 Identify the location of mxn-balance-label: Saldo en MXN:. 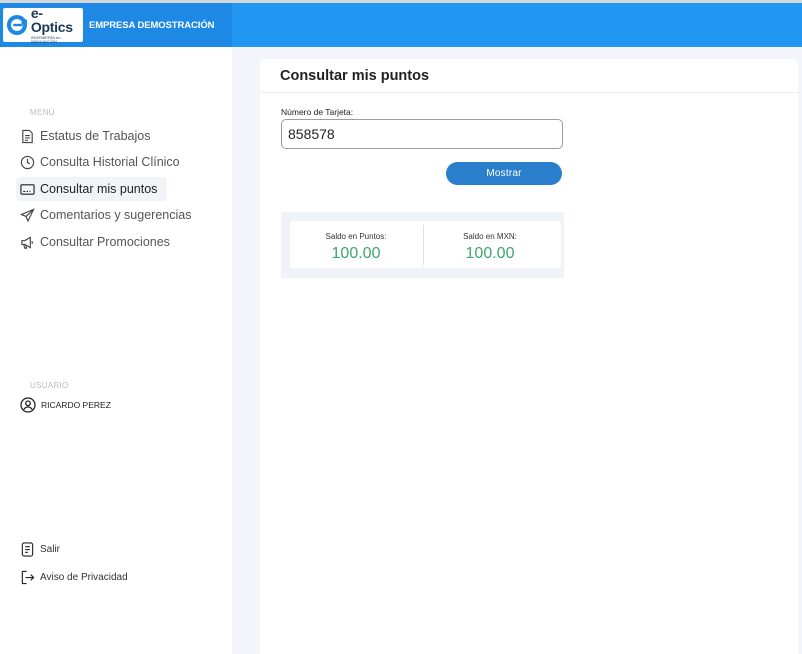
(490, 236).